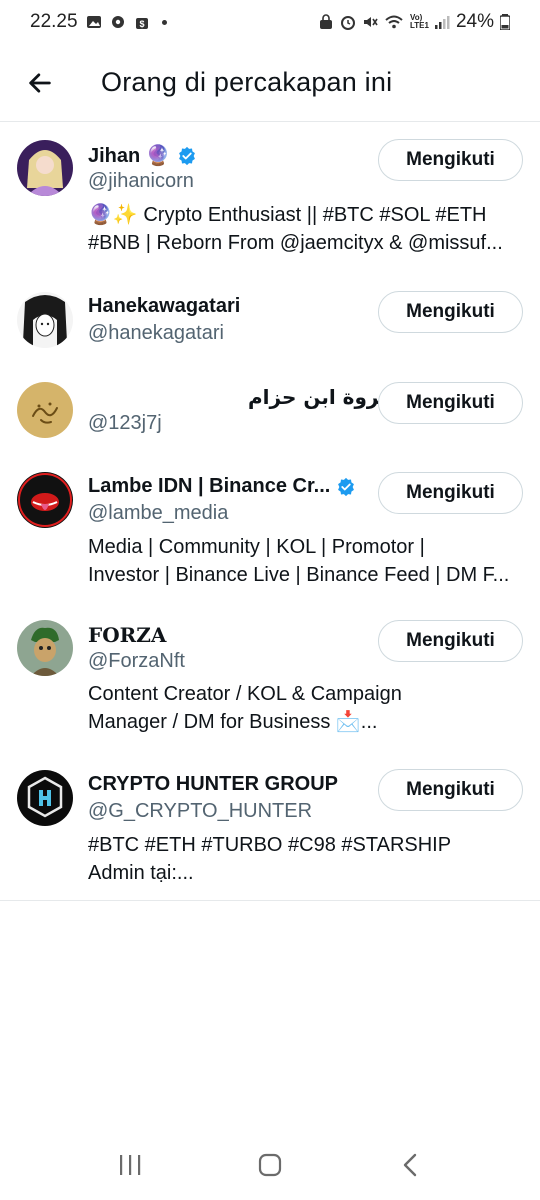 The height and width of the screenshot is (1200, 540). Describe the element at coordinates (127, 635) in the screenshot. I see `user-name: FORZA` at that location.